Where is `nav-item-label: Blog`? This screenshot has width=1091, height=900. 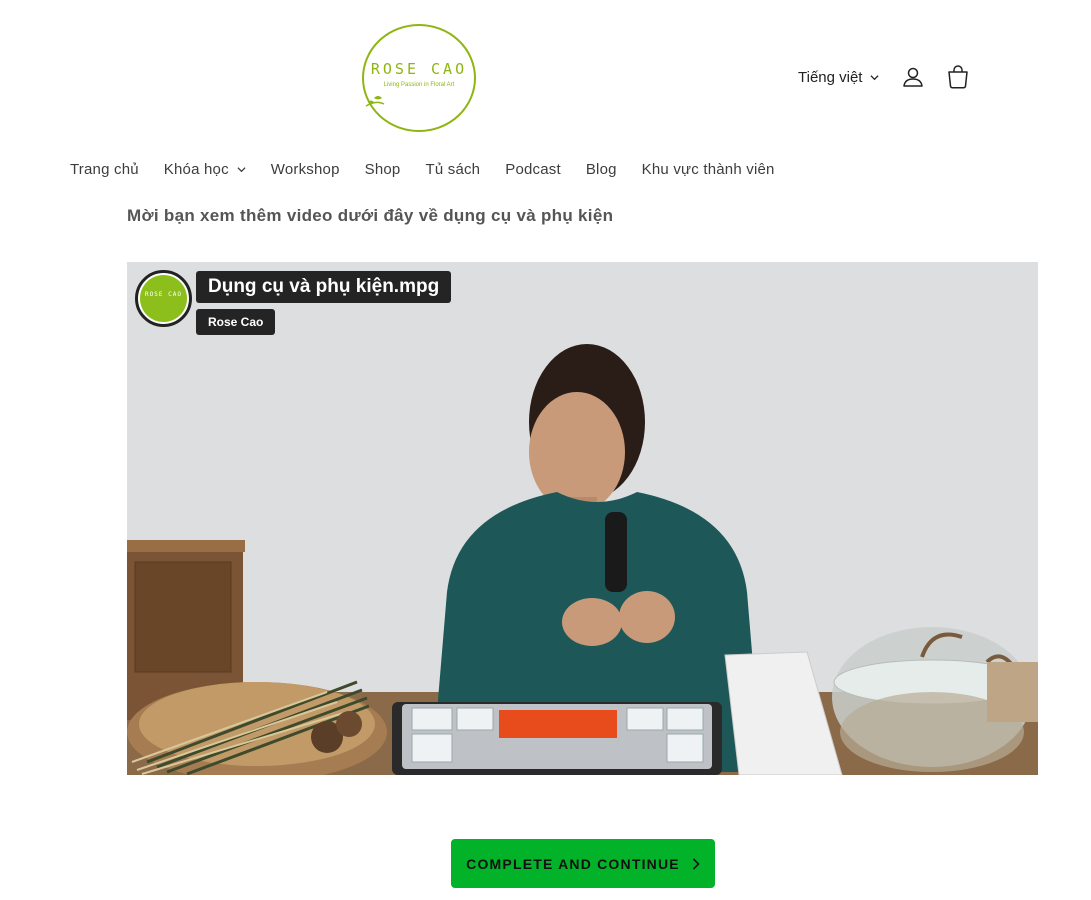 nav-item-label: Blog is located at coordinates (601, 169).